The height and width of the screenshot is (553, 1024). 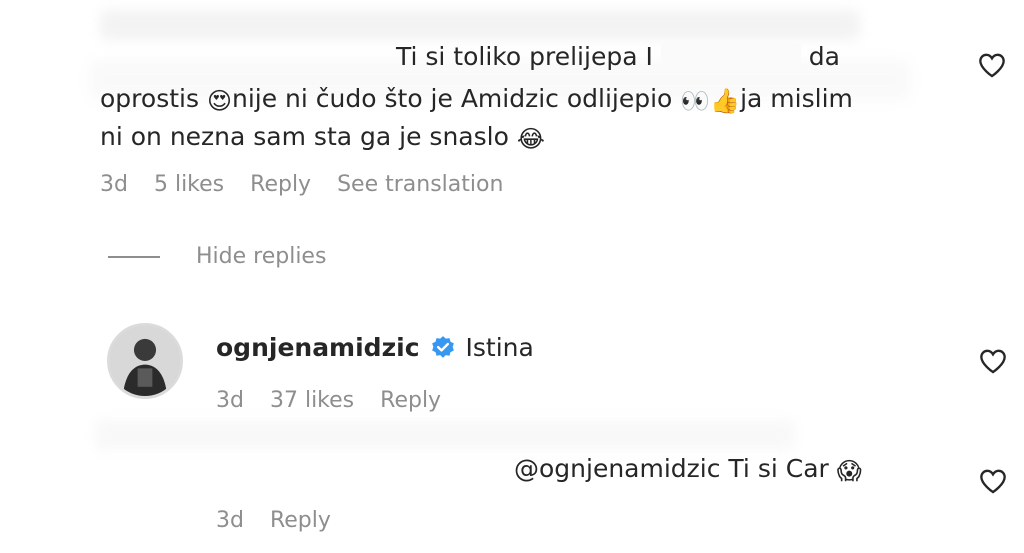 I want to click on reply-header: ognjenamidzic Istina, so click(x=375, y=347).